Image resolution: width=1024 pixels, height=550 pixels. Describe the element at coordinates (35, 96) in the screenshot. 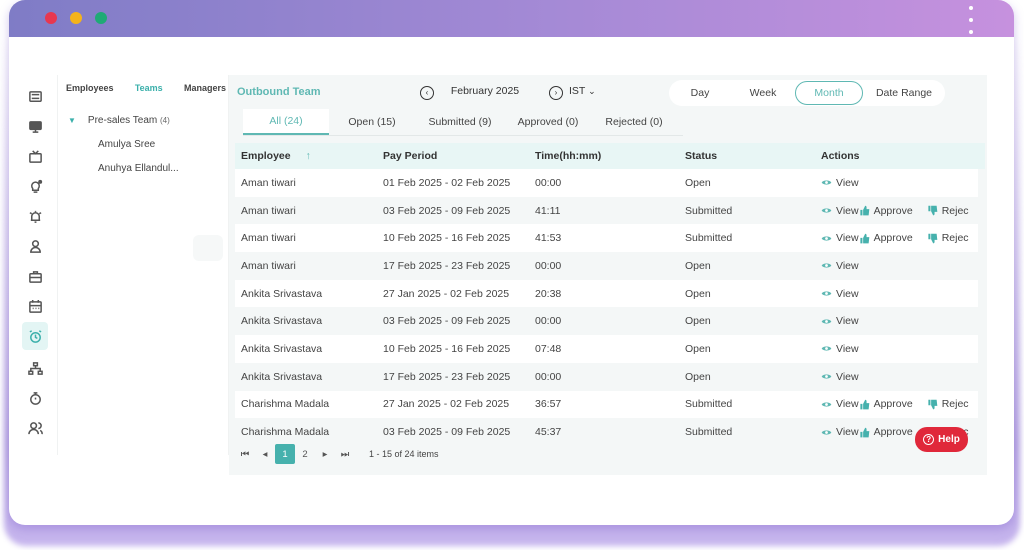

I see `ticket-icon` at that location.